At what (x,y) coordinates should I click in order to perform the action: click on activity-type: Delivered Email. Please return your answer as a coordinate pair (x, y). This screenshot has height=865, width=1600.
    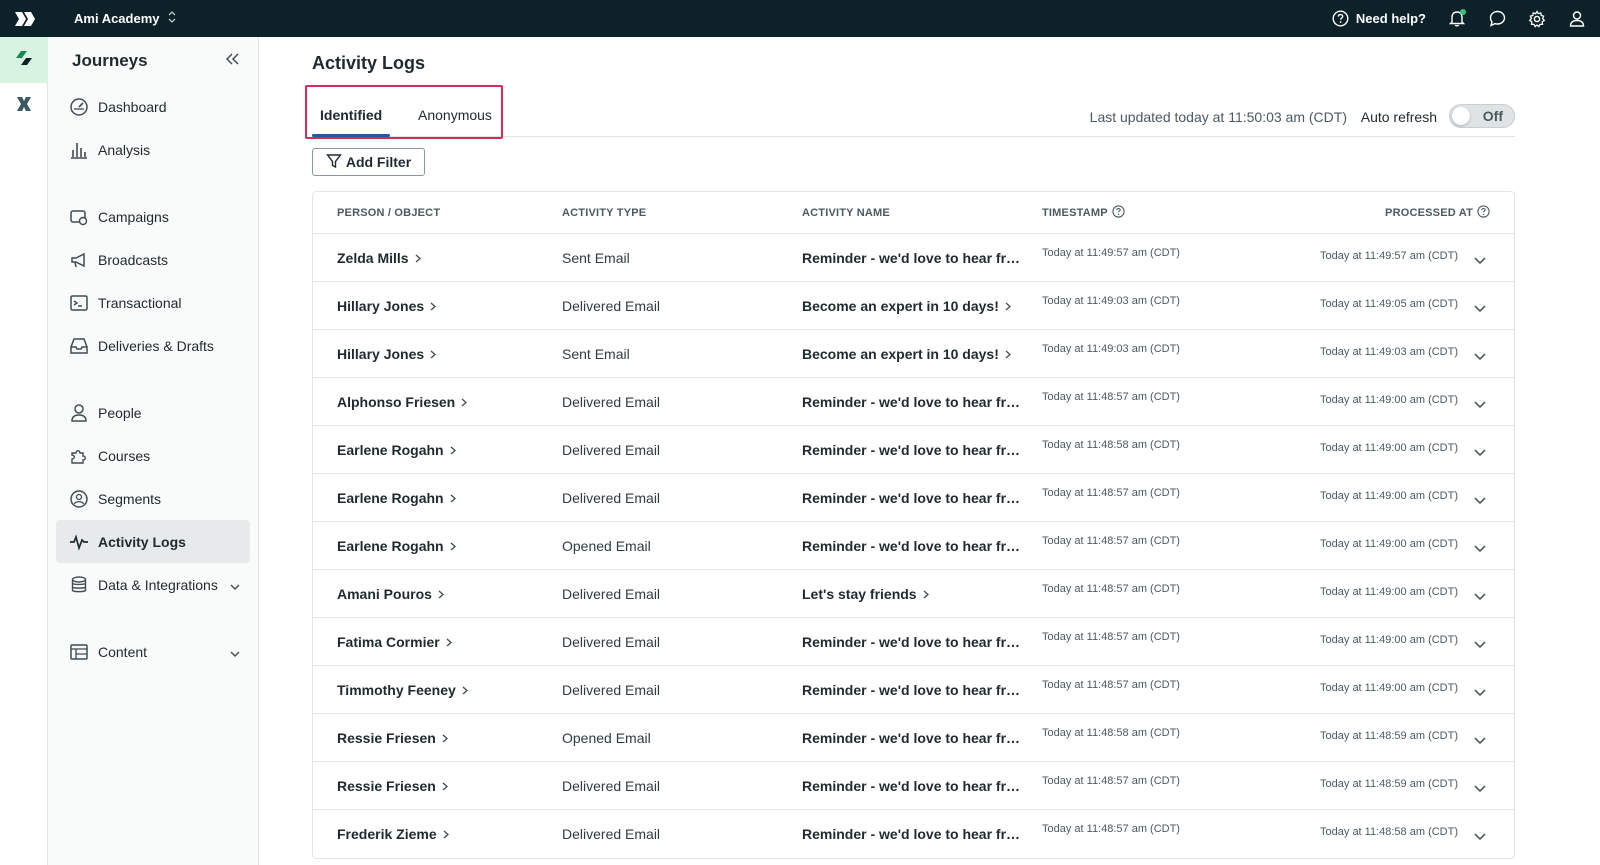
    Looking at the image, I should click on (611, 402).